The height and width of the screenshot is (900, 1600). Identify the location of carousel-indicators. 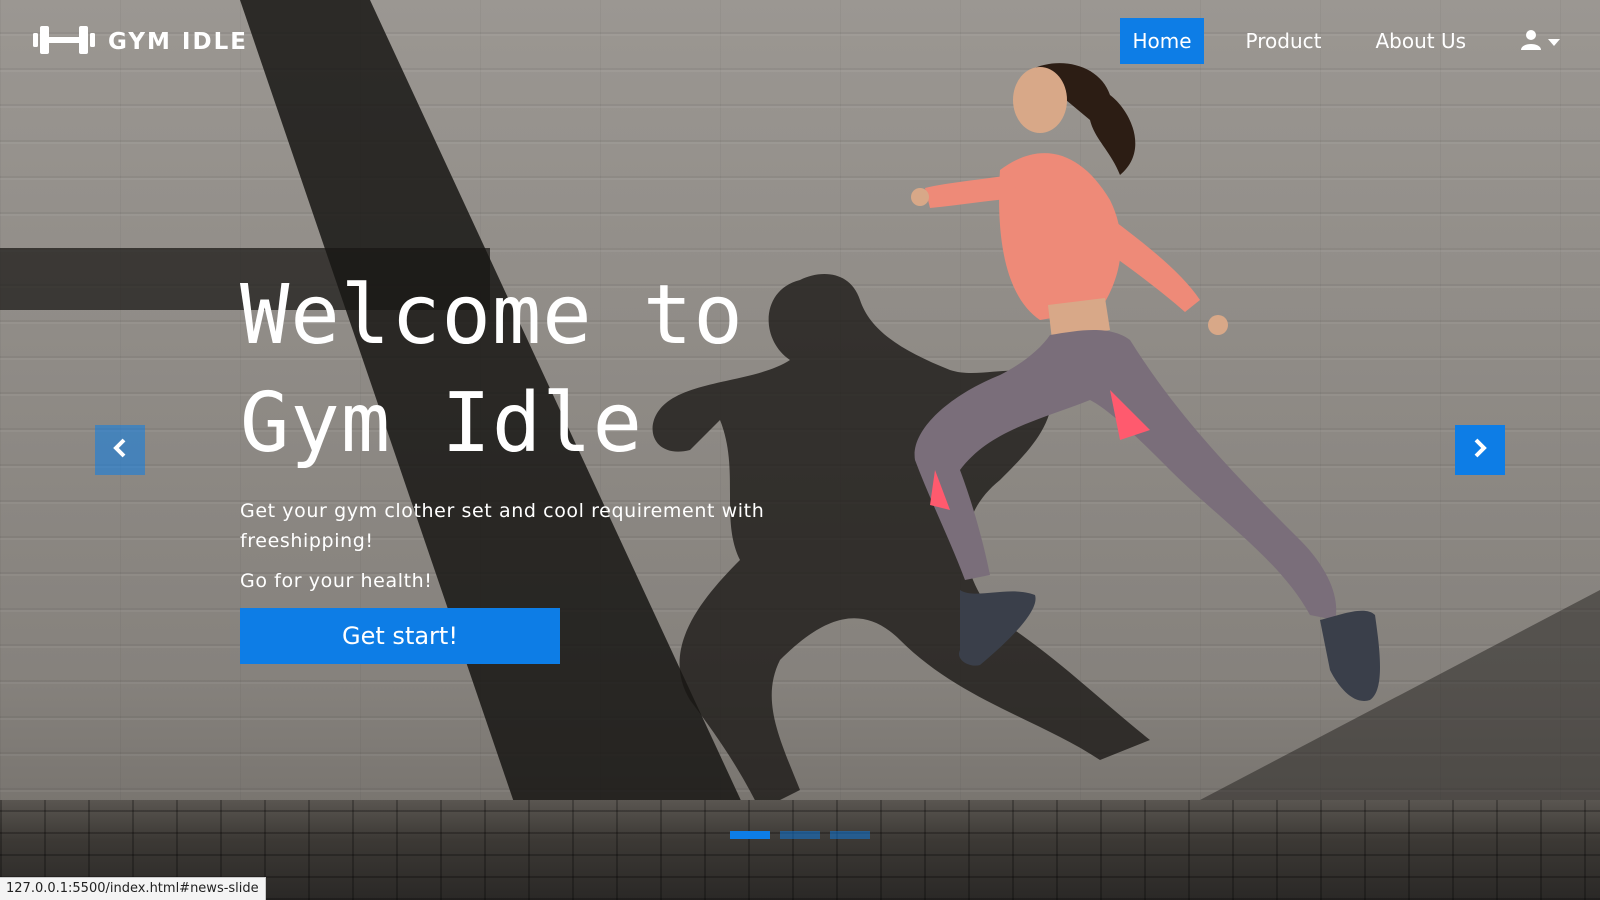
(800, 835).